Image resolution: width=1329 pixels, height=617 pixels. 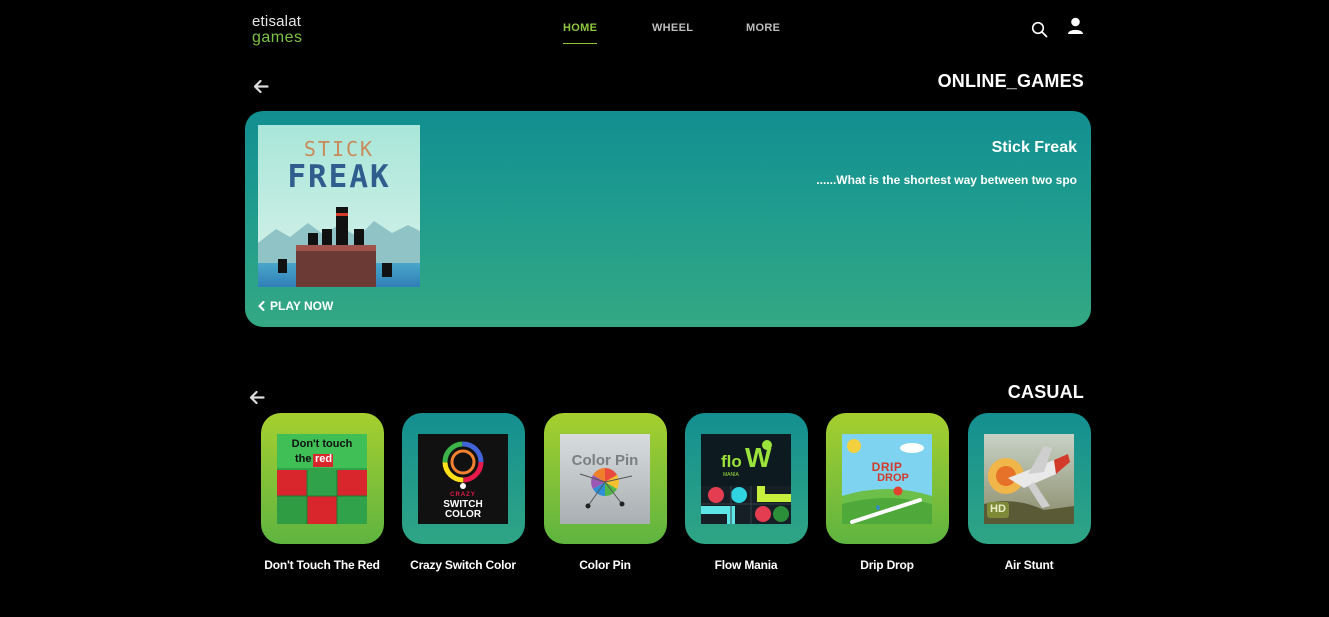 I want to click on search-icon, so click(x=1039, y=32).